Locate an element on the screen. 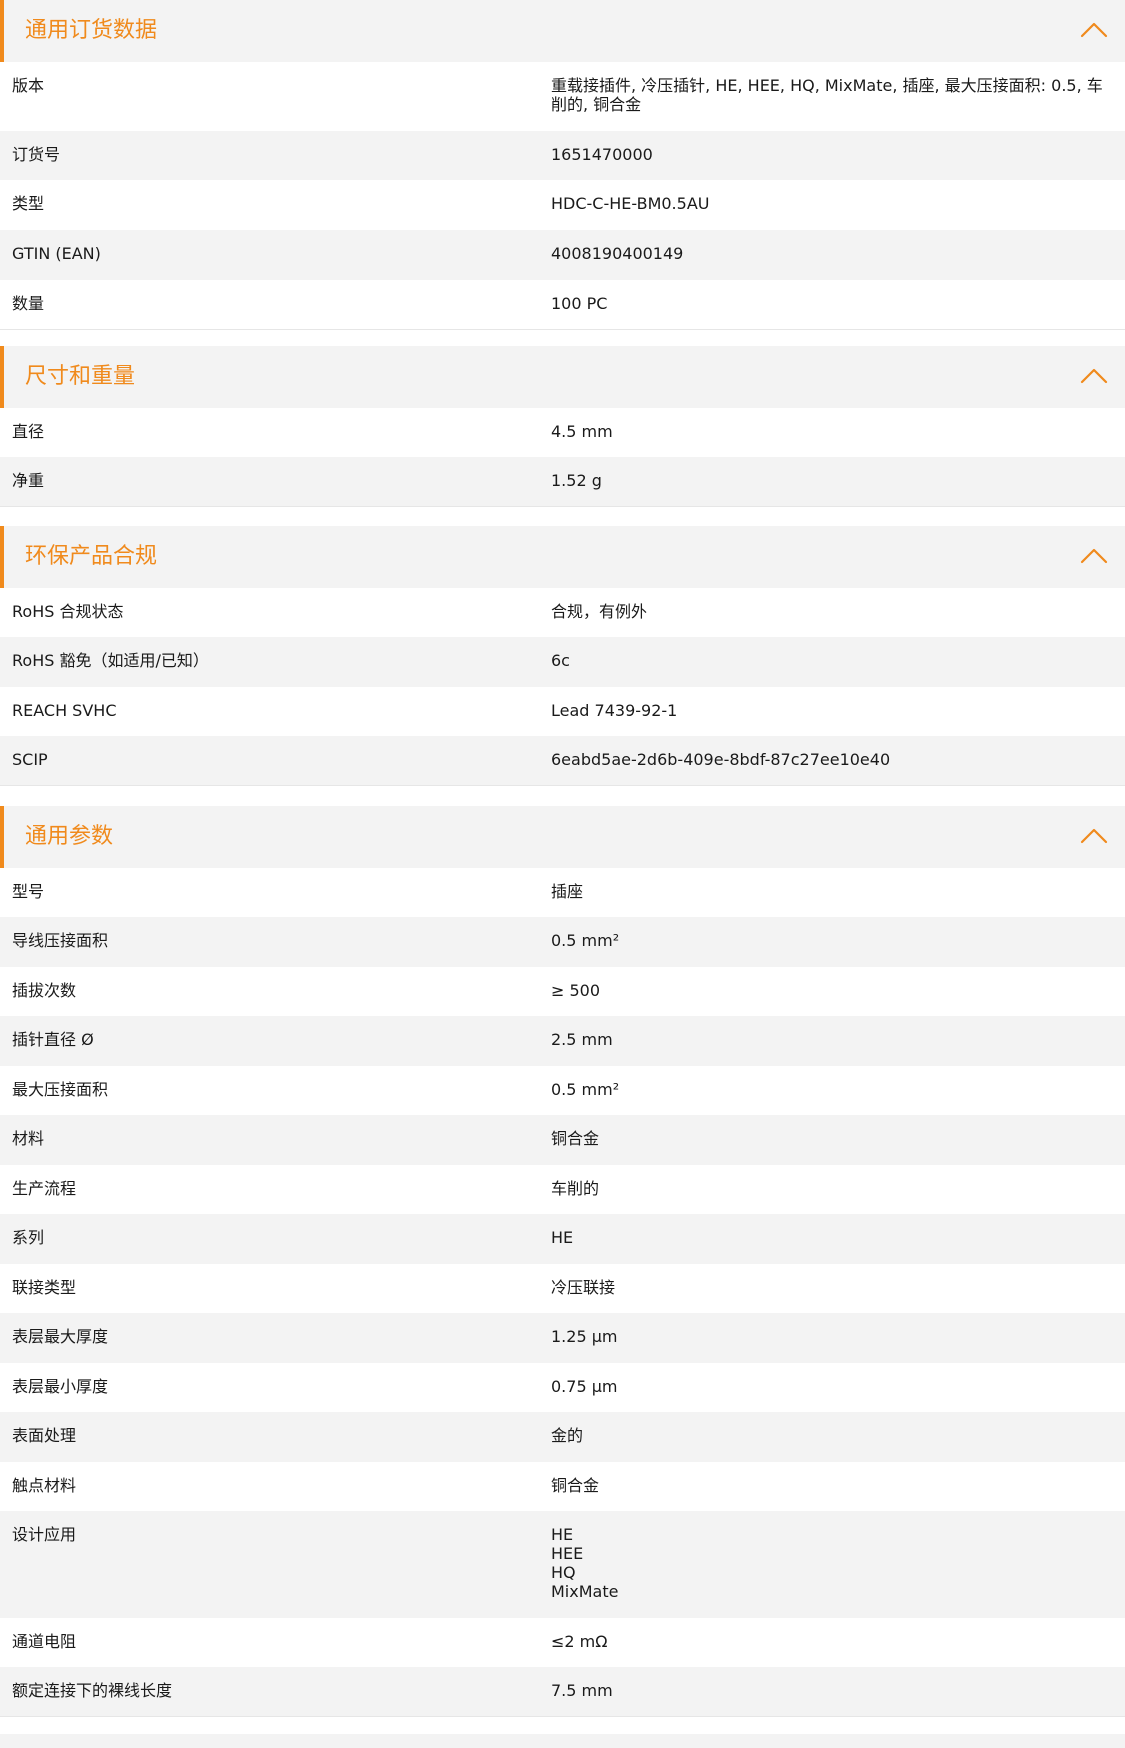 The height and width of the screenshot is (1748, 1125). spec-row: SCIP 6eabd5ae-2d6b-409e-8bdf-87c27ee10e40 is located at coordinates (562, 761).